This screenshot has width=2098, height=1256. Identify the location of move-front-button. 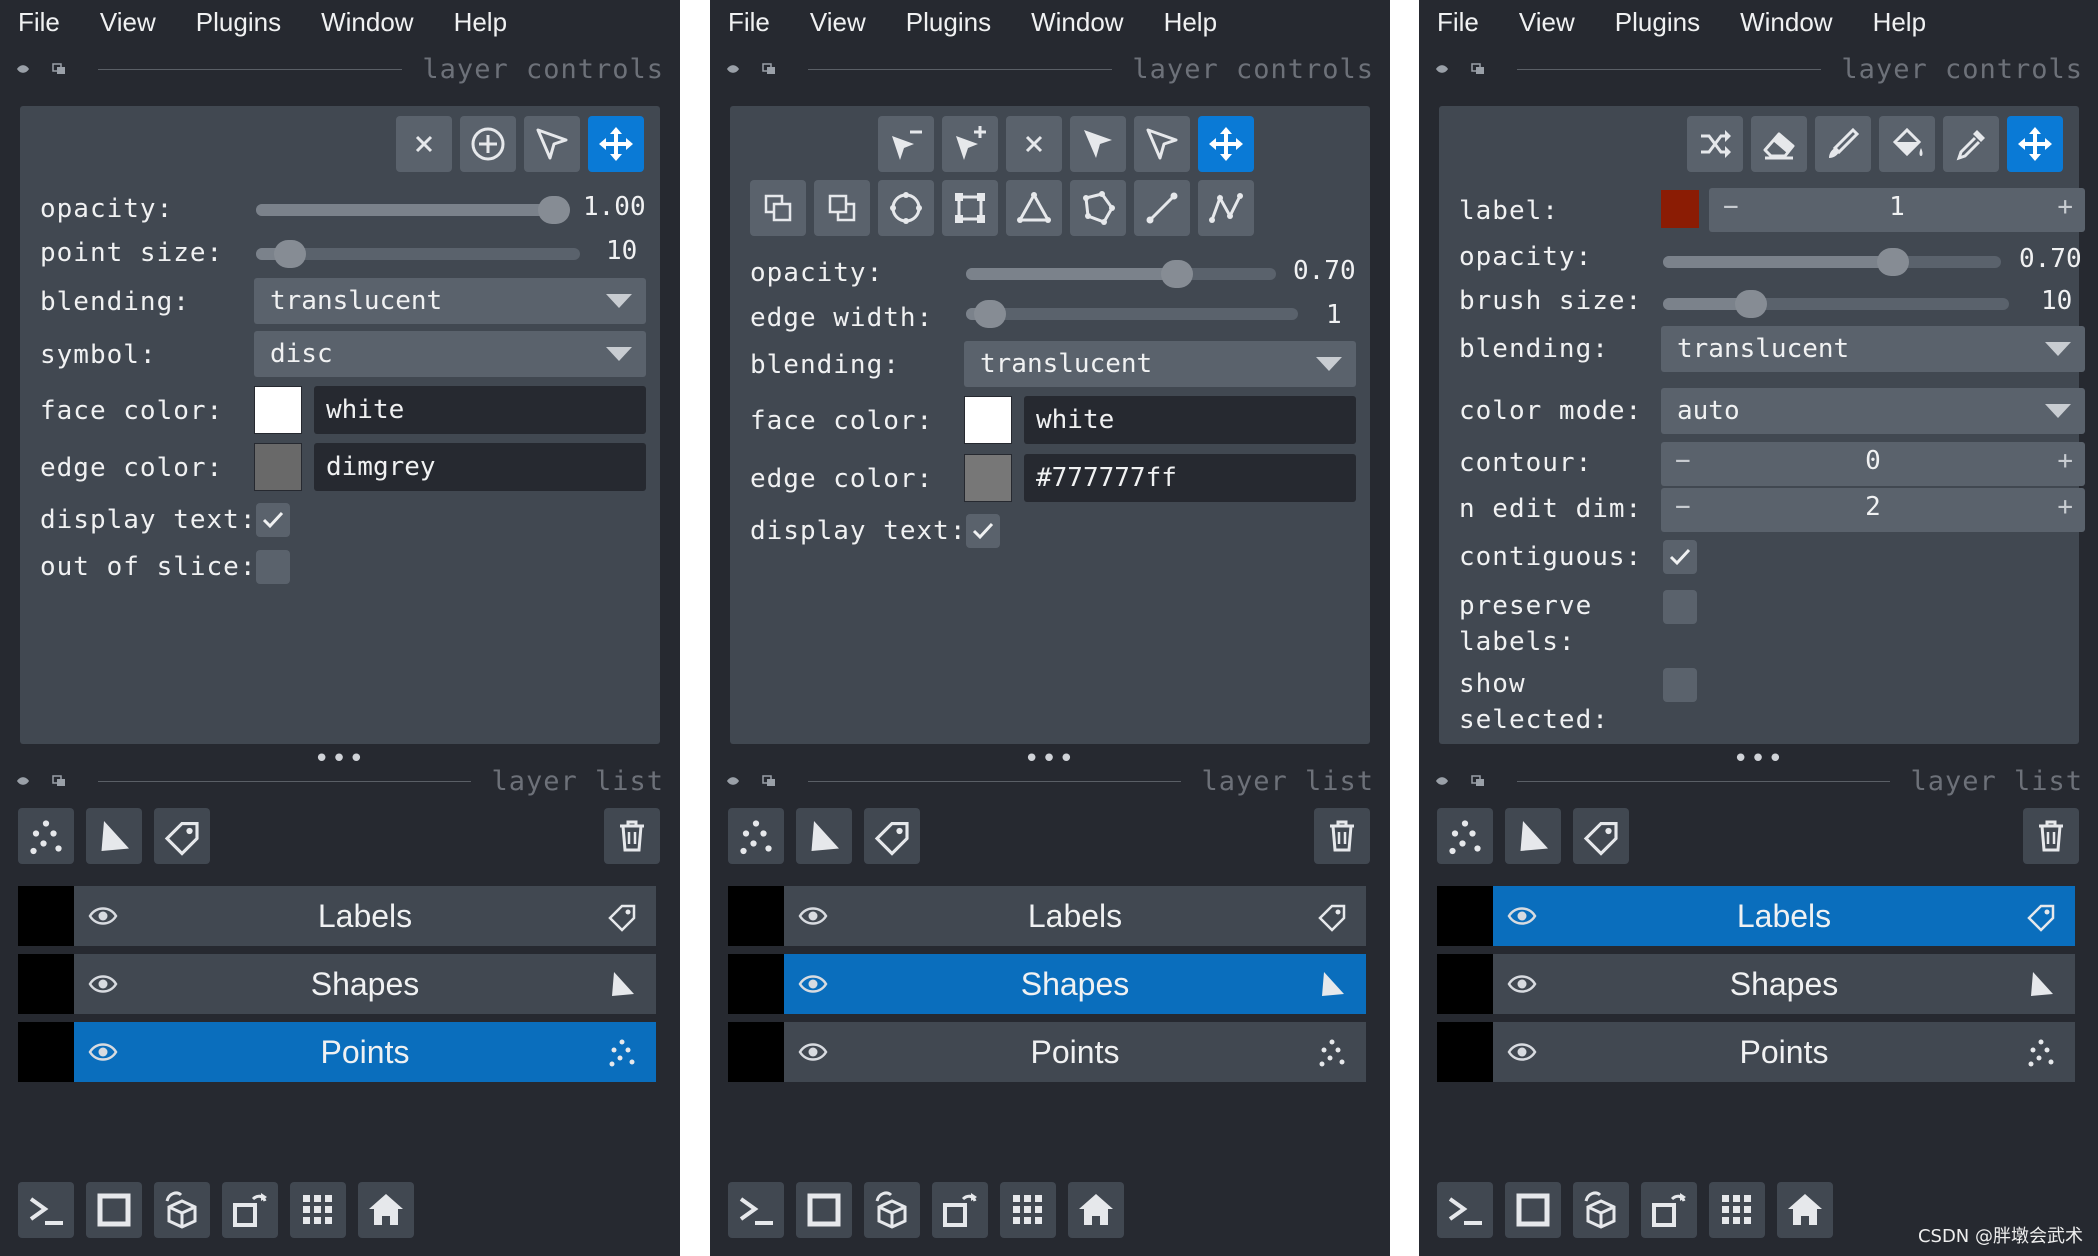
(778, 208).